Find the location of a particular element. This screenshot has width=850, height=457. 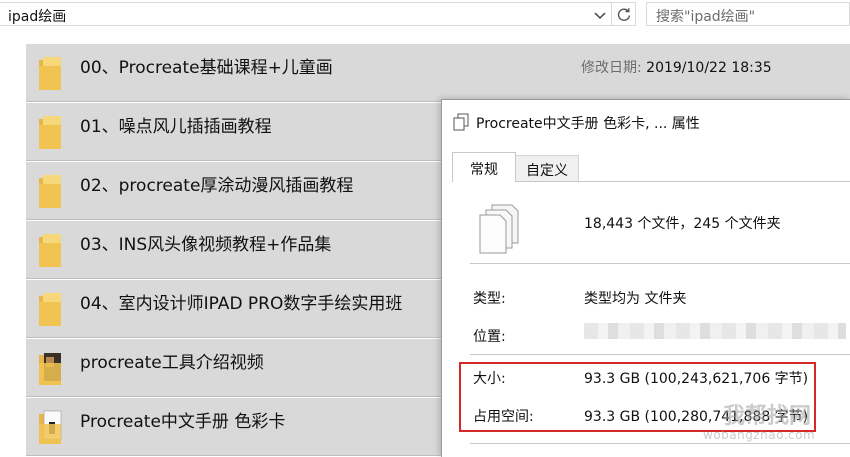

watermark-url: wobangzhao.com is located at coordinates (759, 435).